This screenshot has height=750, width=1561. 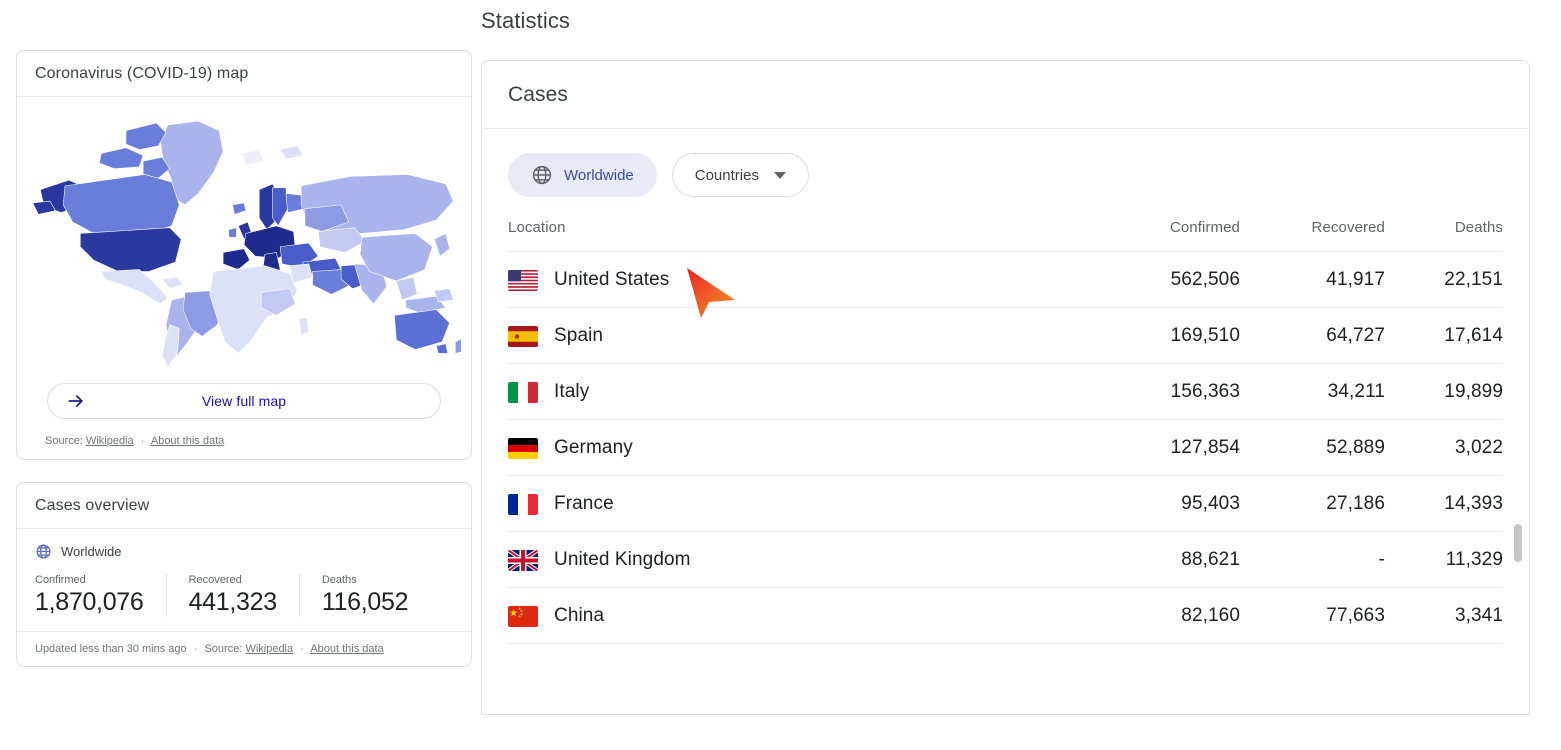 What do you see at coordinates (1165, 235) in the screenshot?
I see `column-header-confirmed: Confirmed` at bounding box center [1165, 235].